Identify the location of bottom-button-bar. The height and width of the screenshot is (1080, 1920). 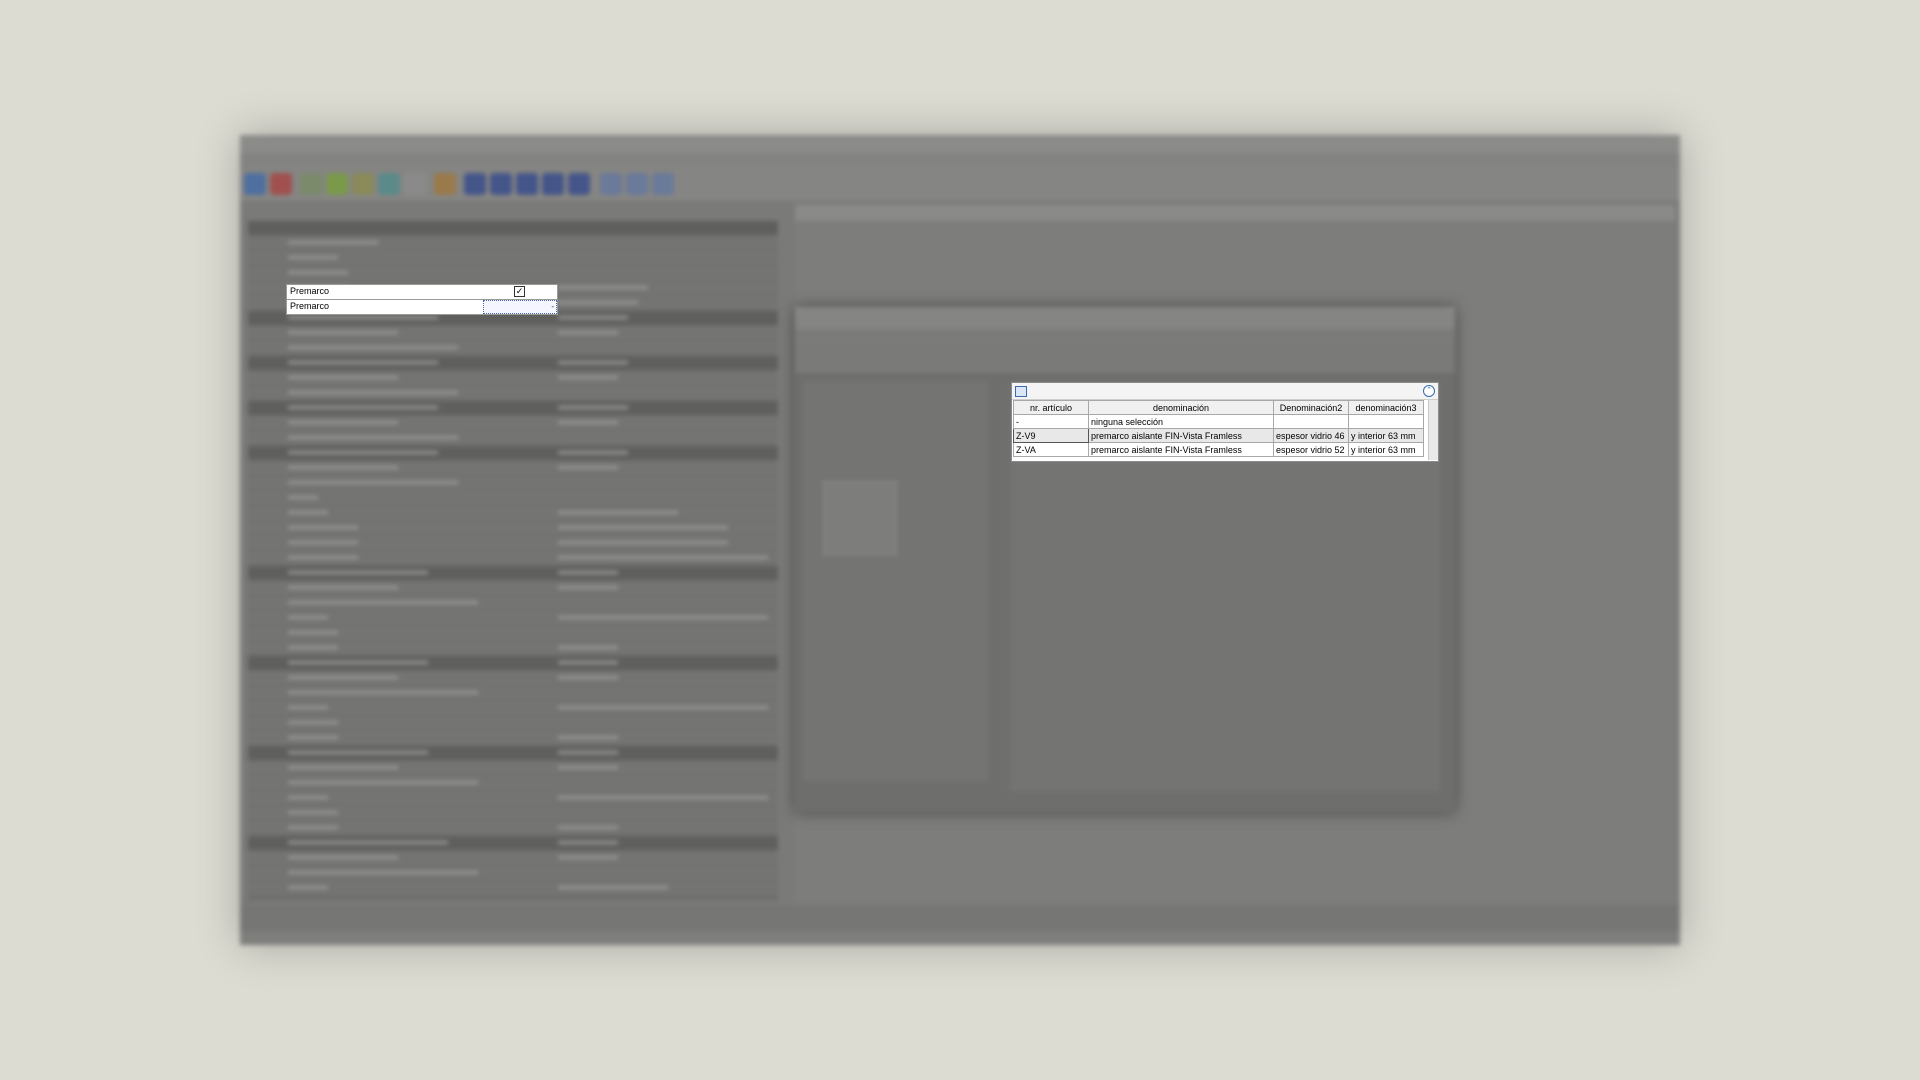
(960, 918).